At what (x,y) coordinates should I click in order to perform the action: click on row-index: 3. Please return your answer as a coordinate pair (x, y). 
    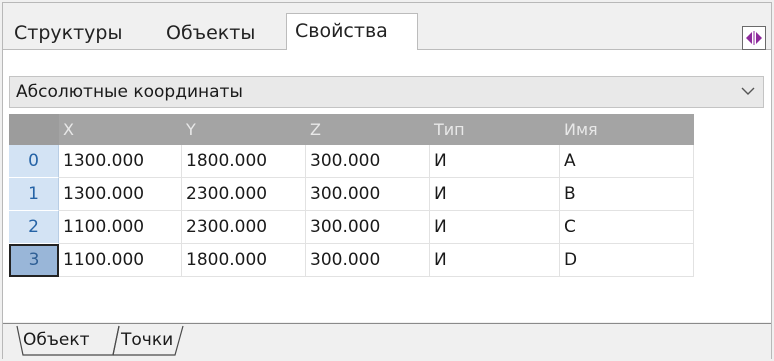
    Looking at the image, I should click on (34, 260).